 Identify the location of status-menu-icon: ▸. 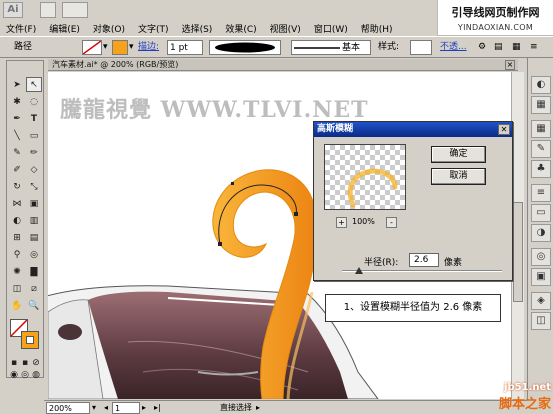
(258, 408).